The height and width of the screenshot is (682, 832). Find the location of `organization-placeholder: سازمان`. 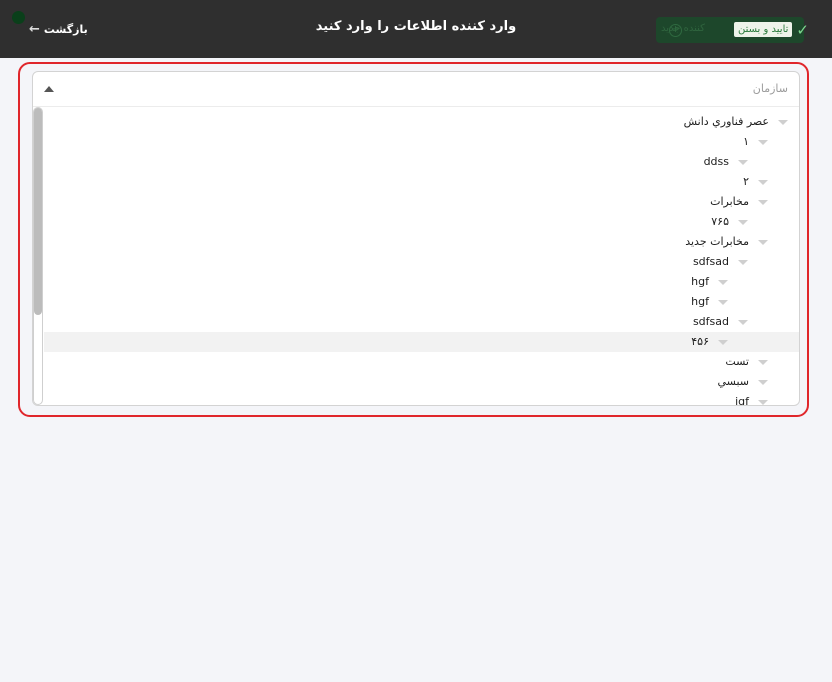

organization-placeholder: سازمان is located at coordinates (770, 88).